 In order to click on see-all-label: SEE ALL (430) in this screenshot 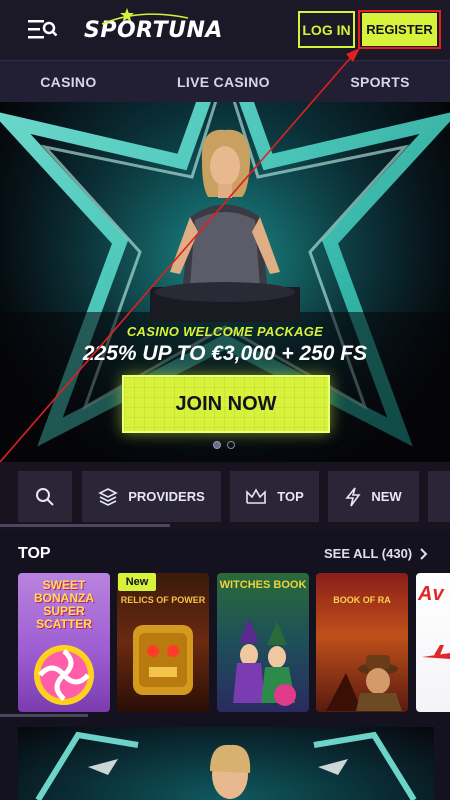, I will do `click(368, 553)`.